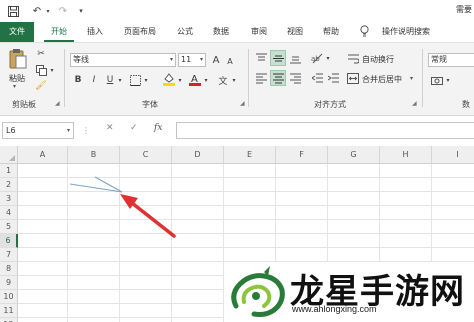  What do you see at coordinates (331, 32) in the screenshot?
I see `tab-help: 帮助` at bounding box center [331, 32].